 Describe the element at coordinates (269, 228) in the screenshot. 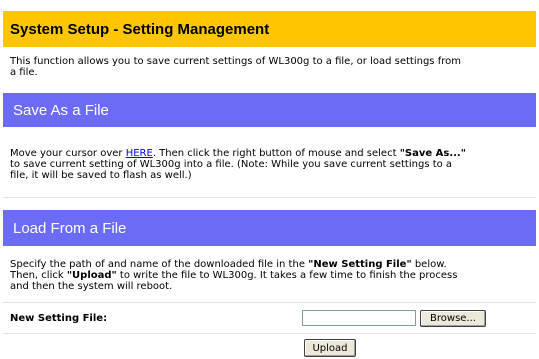

I see `load-section-header: Load From a File` at that location.